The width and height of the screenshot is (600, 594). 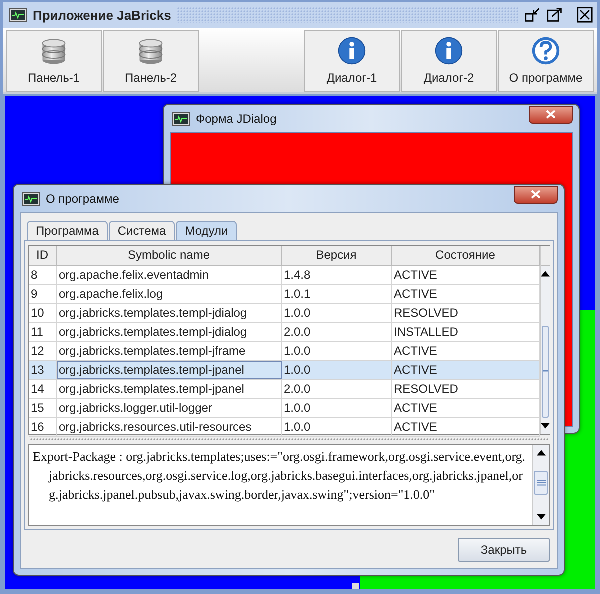 What do you see at coordinates (337, 275) in the screenshot?
I see `table-cell: 1.4.8` at bounding box center [337, 275].